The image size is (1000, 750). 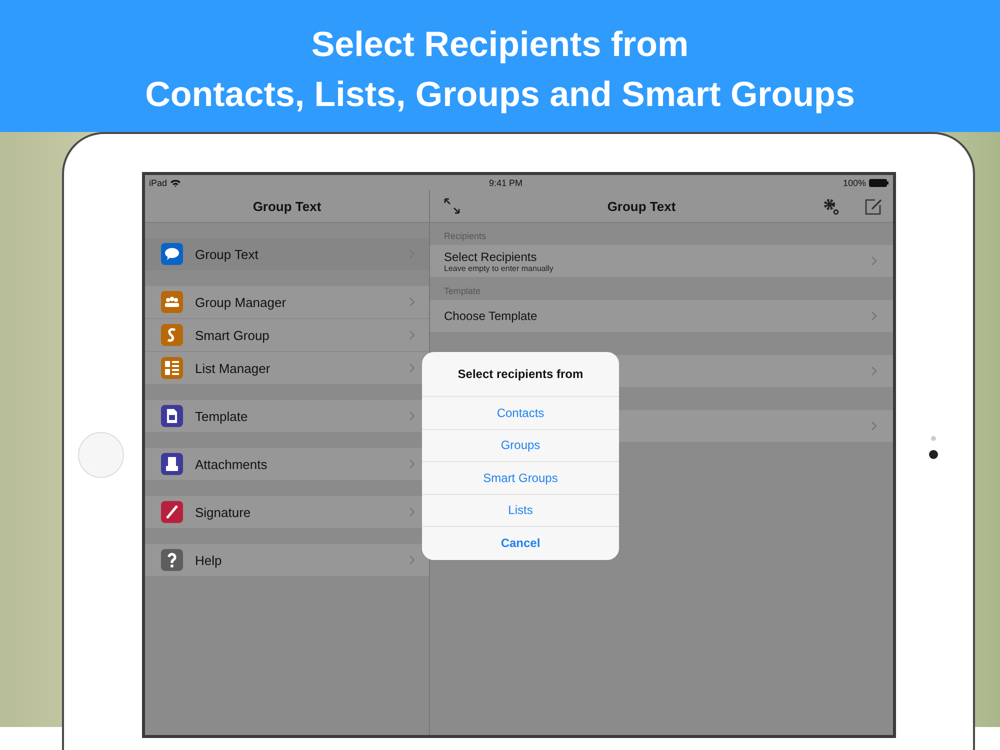 I want to click on expand-icon, so click(x=452, y=206).